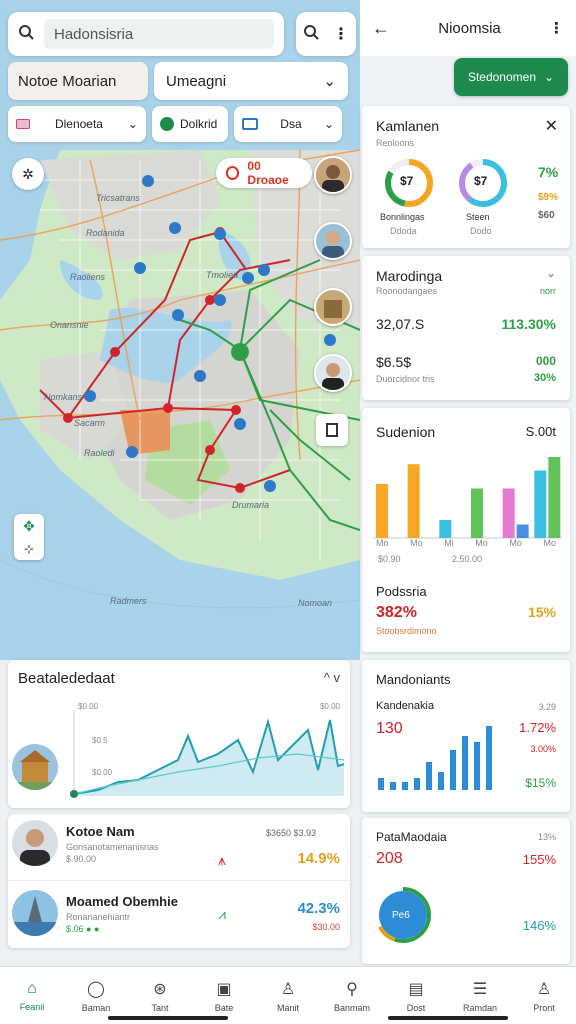  I want to click on region-selector: Notoe Moarian, so click(78, 81).